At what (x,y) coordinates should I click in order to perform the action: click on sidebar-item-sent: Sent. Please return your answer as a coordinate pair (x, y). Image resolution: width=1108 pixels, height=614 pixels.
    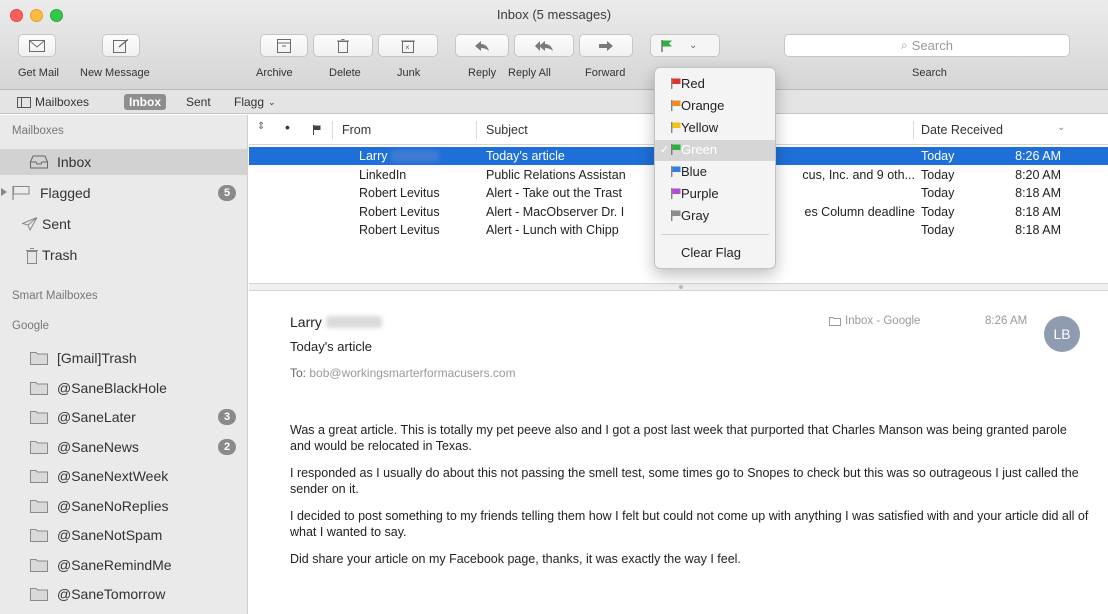
    Looking at the image, I should click on (123, 224).